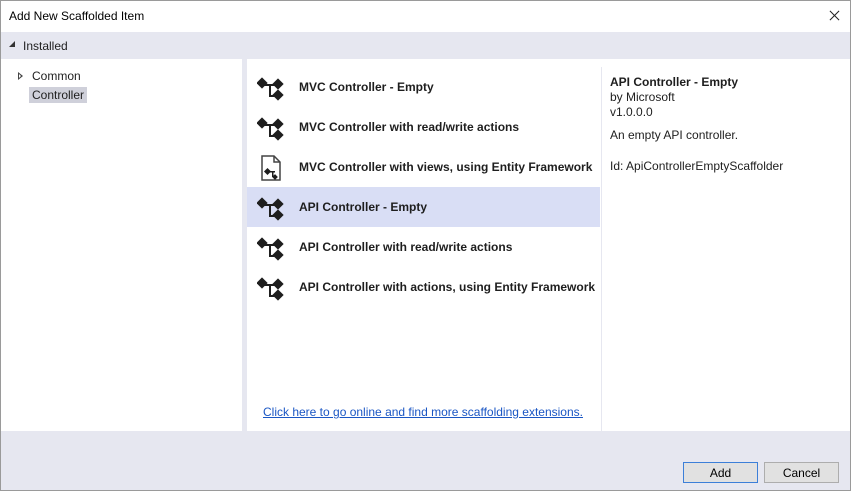  Describe the element at coordinates (58, 95) in the screenshot. I see `tree-item-controller: Controller` at that location.